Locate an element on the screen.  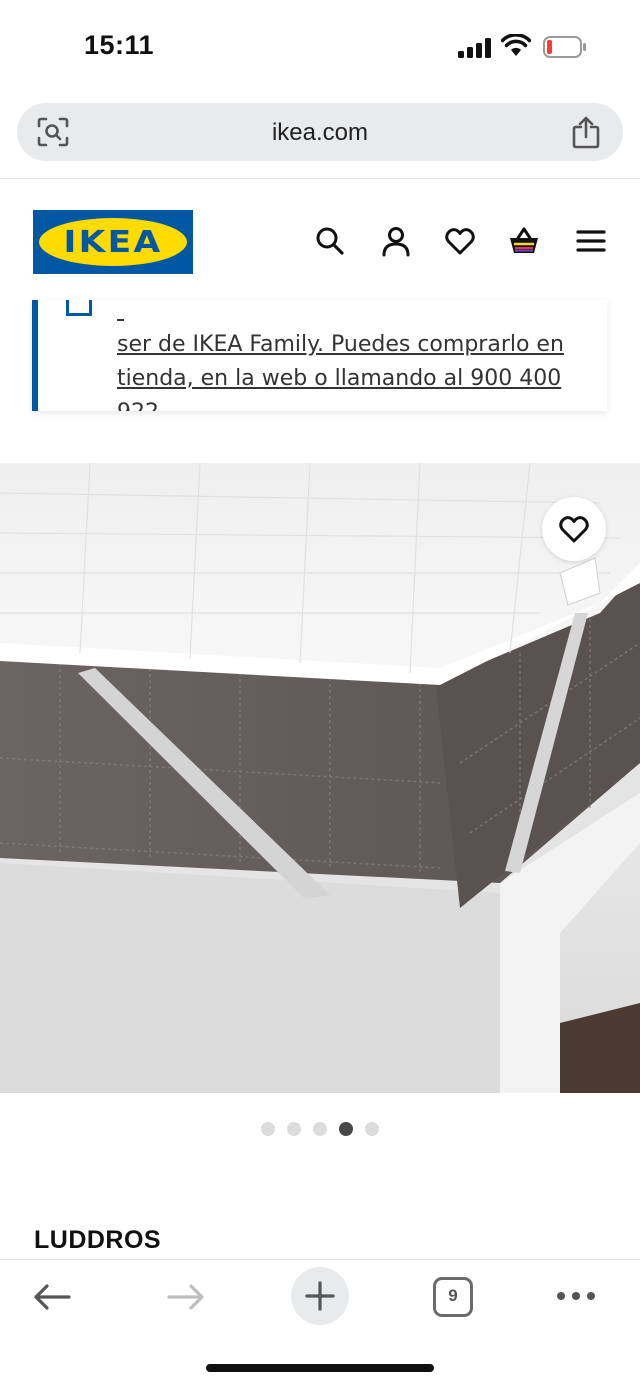
home-indicator is located at coordinates (320, 1368).